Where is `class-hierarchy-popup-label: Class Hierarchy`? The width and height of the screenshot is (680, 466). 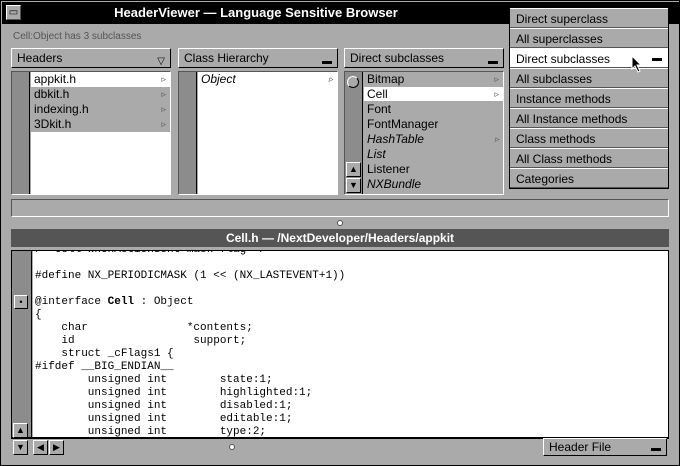 class-hierarchy-popup-label: Class Hierarchy is located at coordinates (226, 58).